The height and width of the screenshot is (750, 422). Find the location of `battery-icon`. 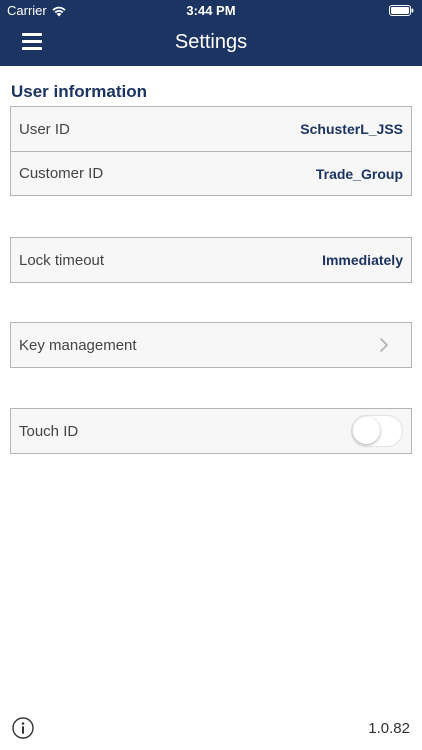

battery-icon is located at coordinates (401, 10).